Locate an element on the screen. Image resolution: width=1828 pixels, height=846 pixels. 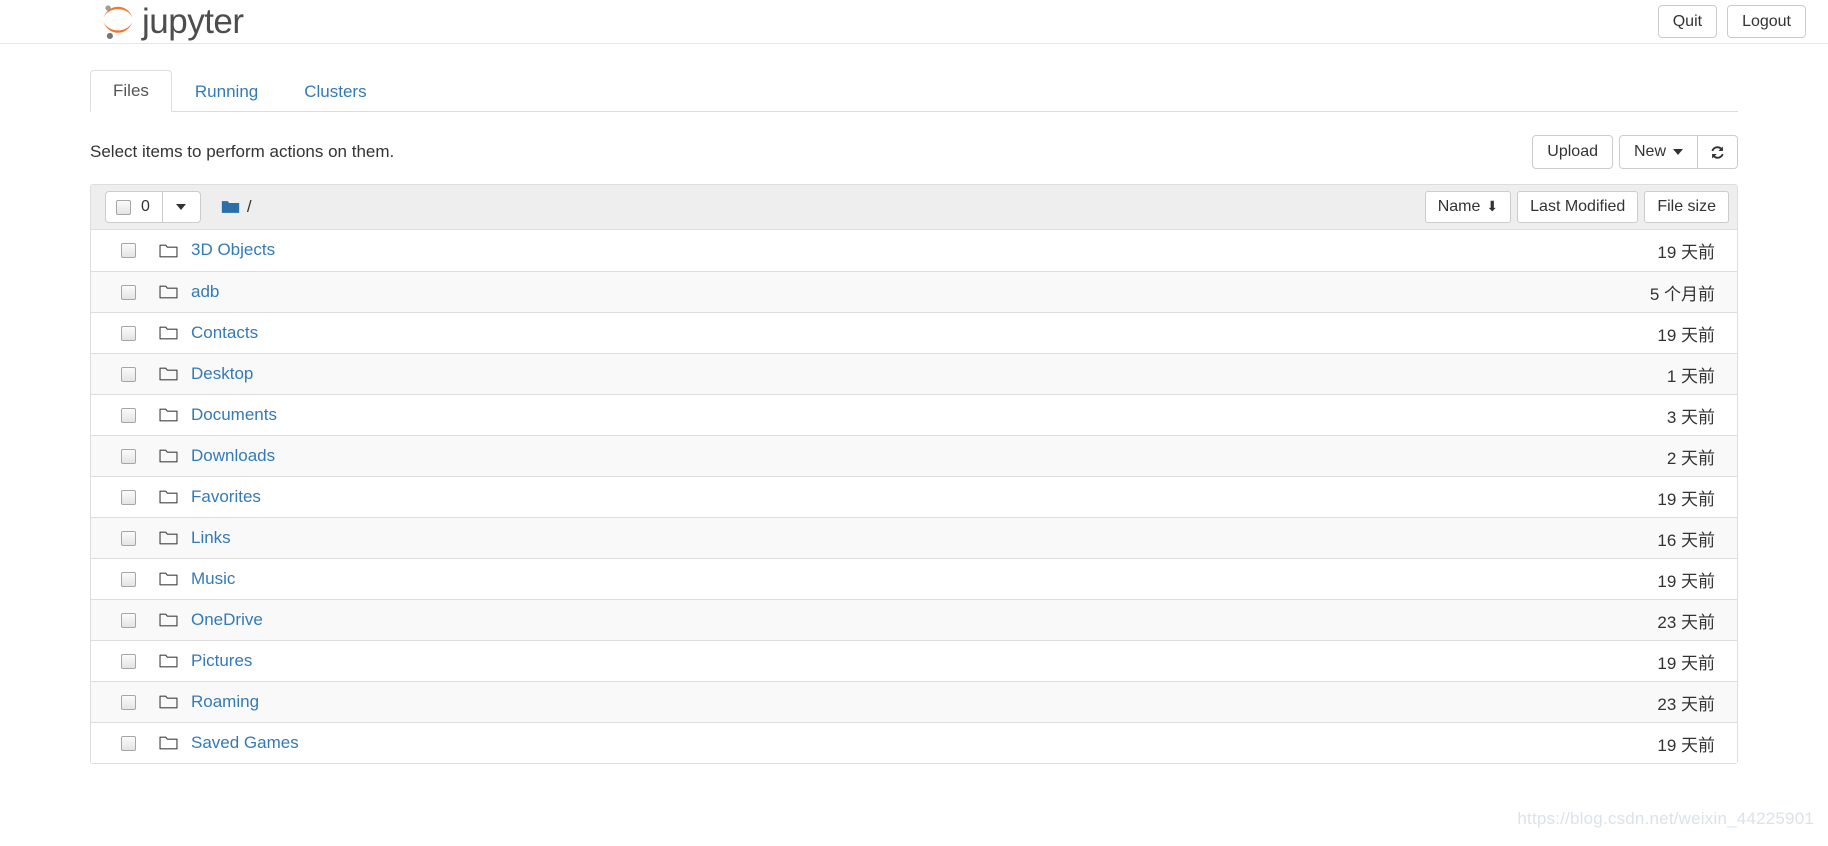
file-name-link: Downloads is located at coordinates (233, 456).